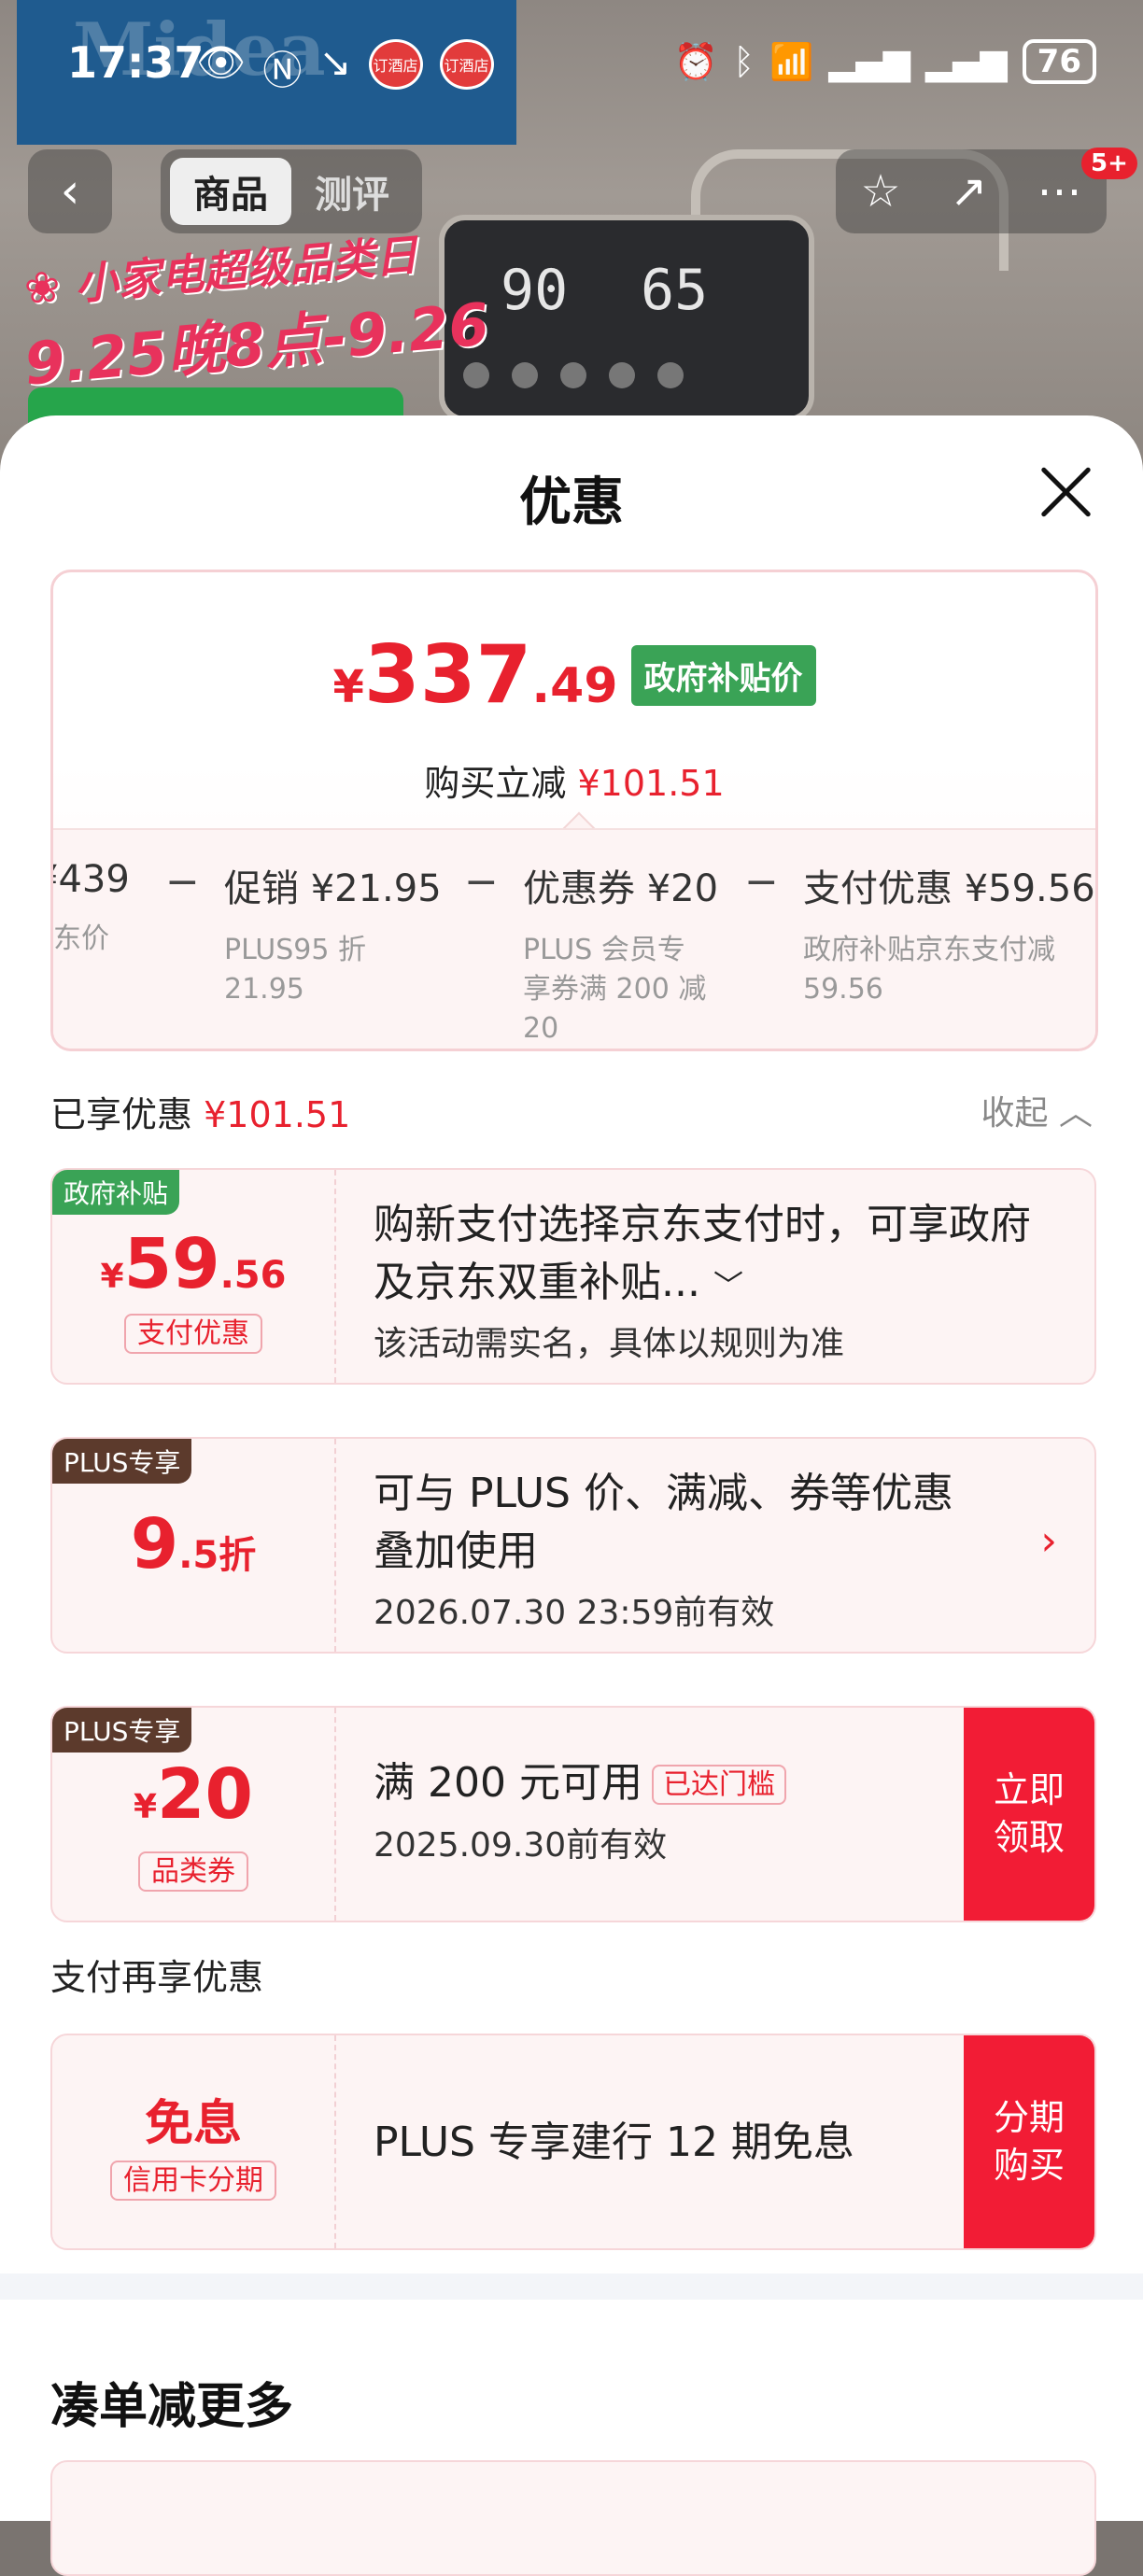  What do you see at coordinates (571, 65) in the screenshot?
I see `status-bar: 17:37 👁 Ⓝ ↘ 订酒店 订酒店 ⏰ ᛒ 📶 ▂▄▆ ▂▄▆ 76` at bounding box center [571, 65].